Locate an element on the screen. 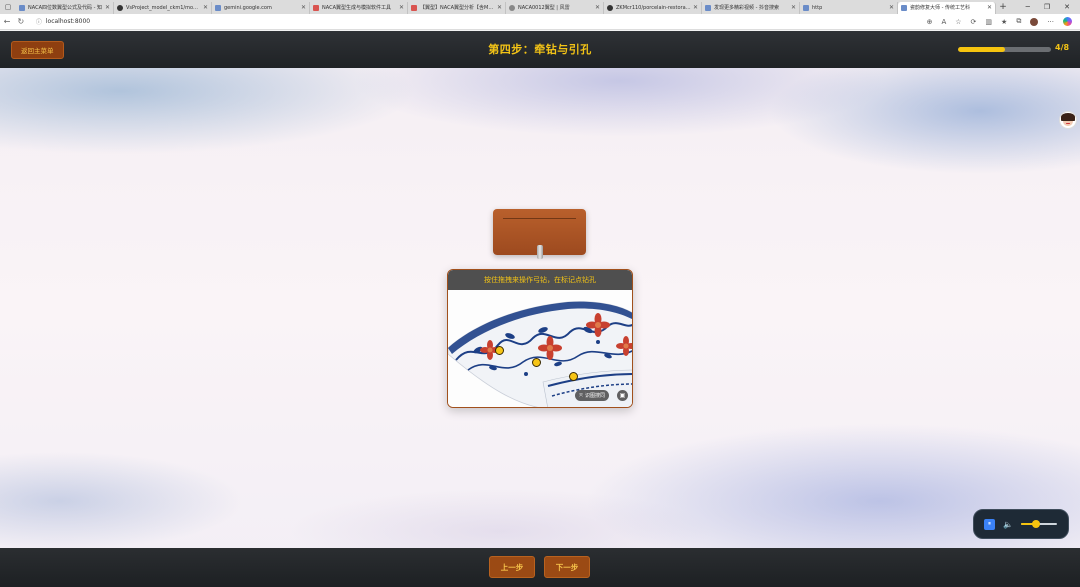  volume-slider is located at coordinates (1038, 524).